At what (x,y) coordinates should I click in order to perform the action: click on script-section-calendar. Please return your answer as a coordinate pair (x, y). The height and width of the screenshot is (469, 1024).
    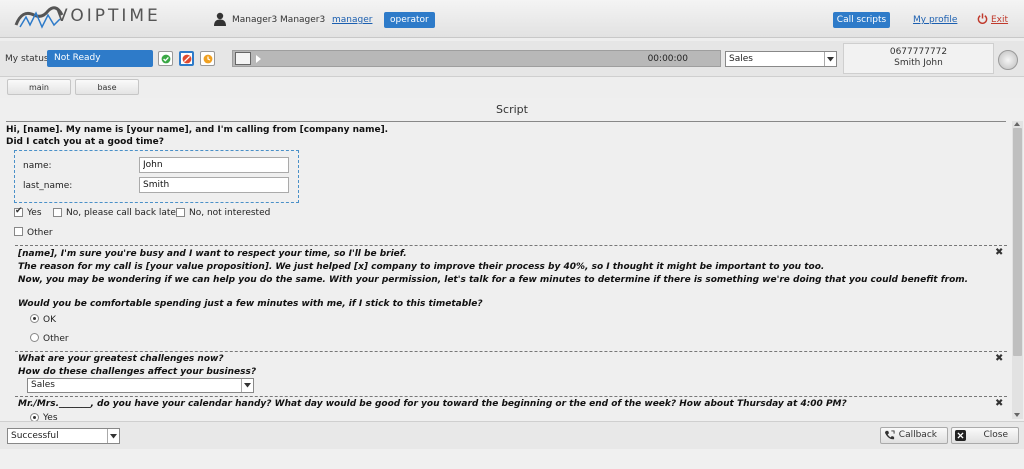
    Looking at the image, I should click on (511, 396).